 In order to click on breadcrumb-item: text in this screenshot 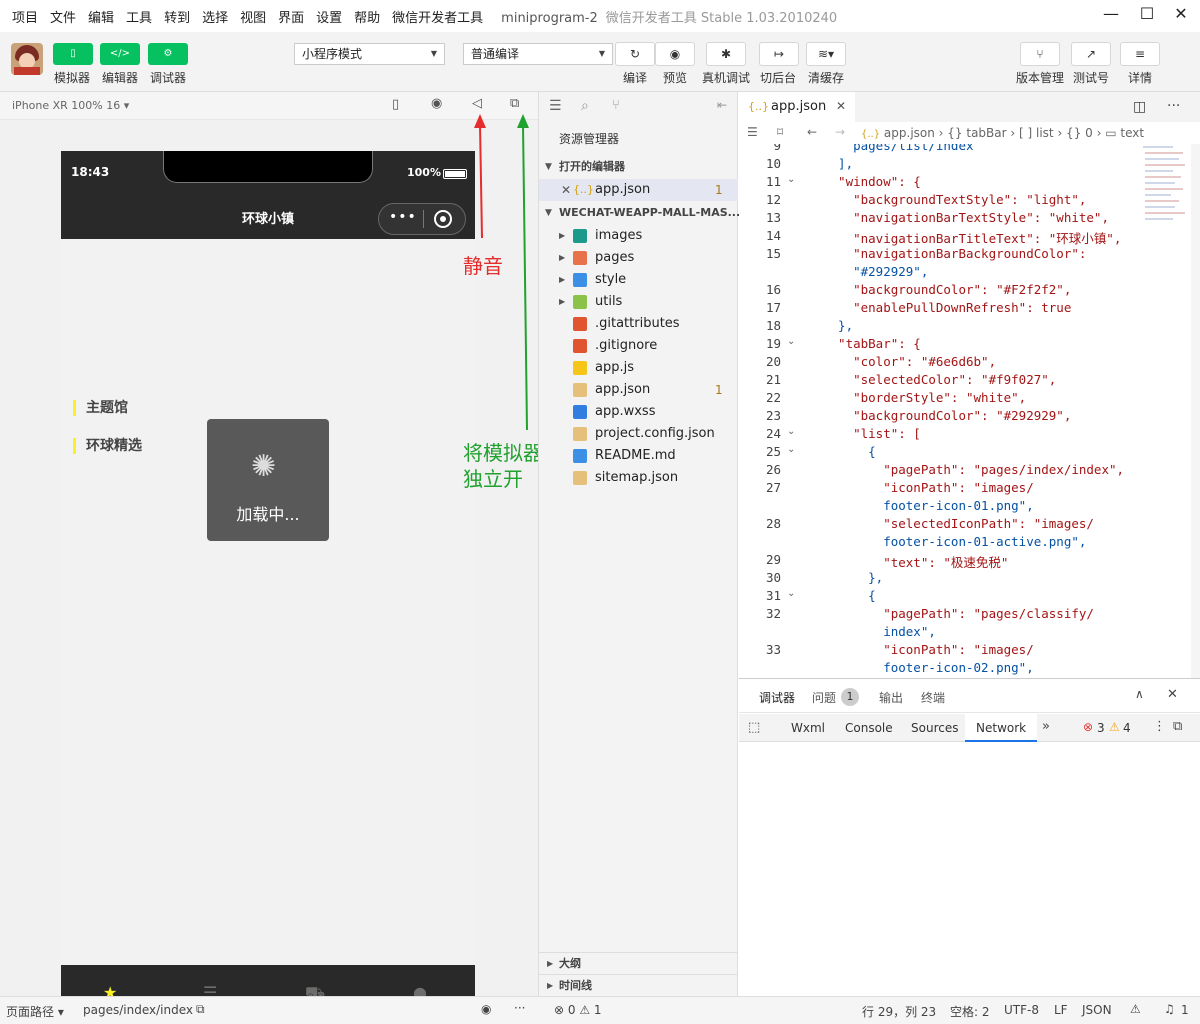, I will do `click(1132, 133)`.